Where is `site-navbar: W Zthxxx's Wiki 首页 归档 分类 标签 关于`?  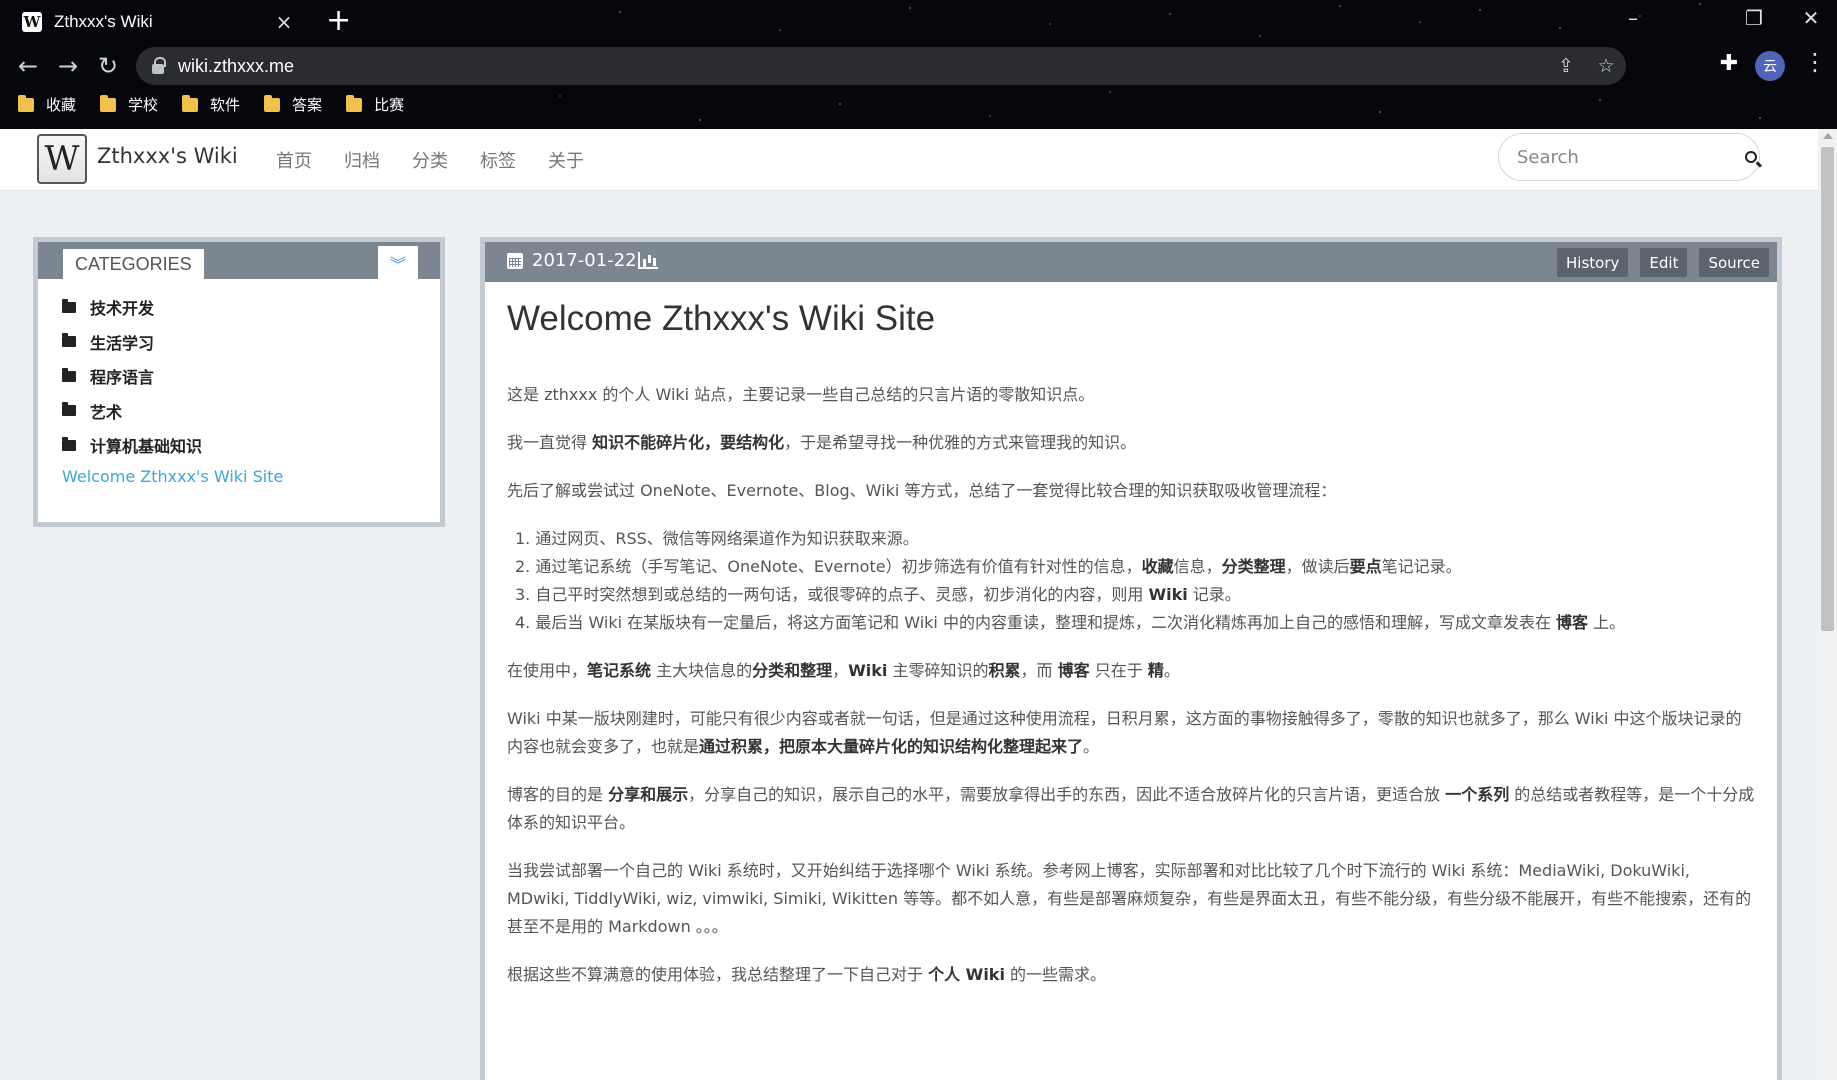 site-navbar: W Zthxxx's Wiki 首页 归档 分类 标签 关于 is located at coordinates (909, 160).